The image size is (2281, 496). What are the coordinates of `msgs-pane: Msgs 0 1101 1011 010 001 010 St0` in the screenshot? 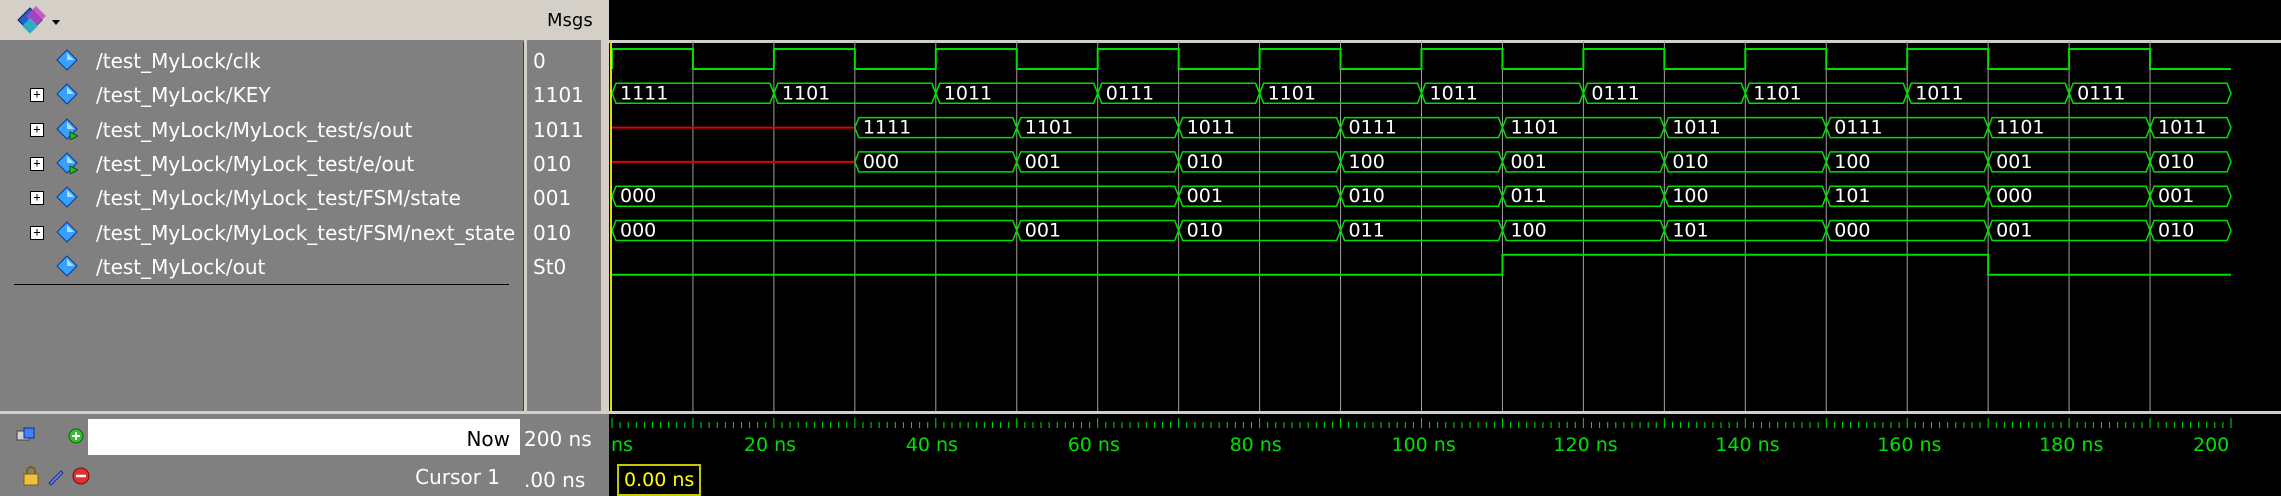 It's located at (564, 205).